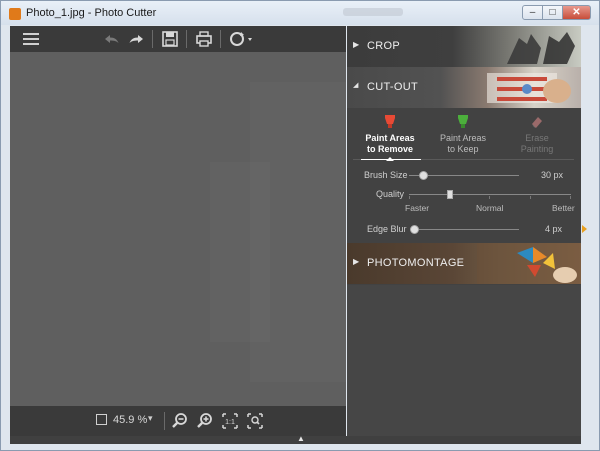  Describe the element at coordinates (390, 122) in the screenshot. I see `red-brush-icon` at that location.